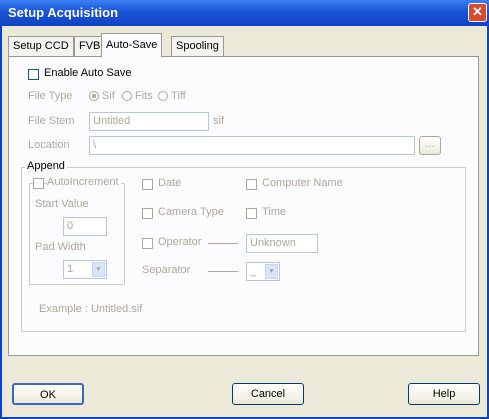  Describe the element at coordinates (60, 247) in the screenshot. I see `pad-width-label: Pad Width` at that location.